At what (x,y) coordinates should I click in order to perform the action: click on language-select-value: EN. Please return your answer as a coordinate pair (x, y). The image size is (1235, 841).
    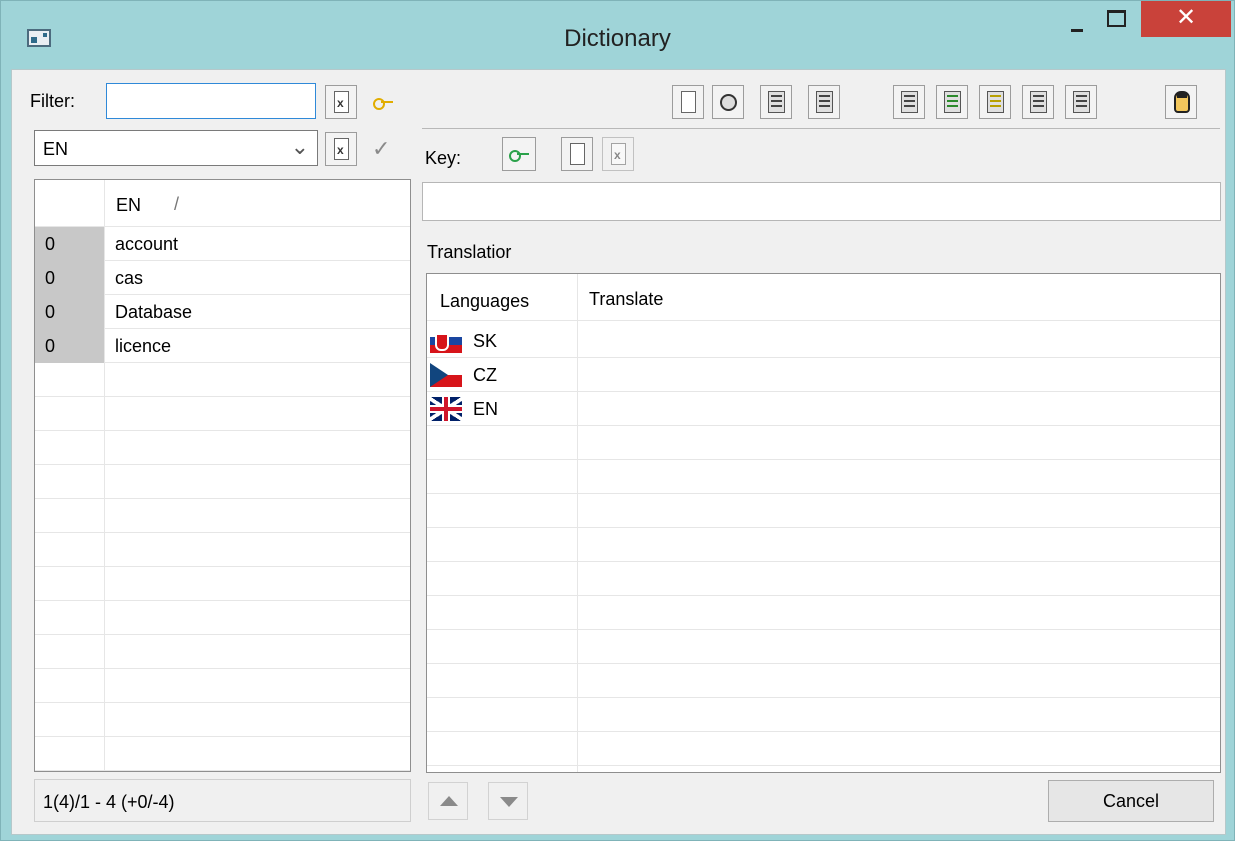
    Looking at the image, I should click on (56, 149).